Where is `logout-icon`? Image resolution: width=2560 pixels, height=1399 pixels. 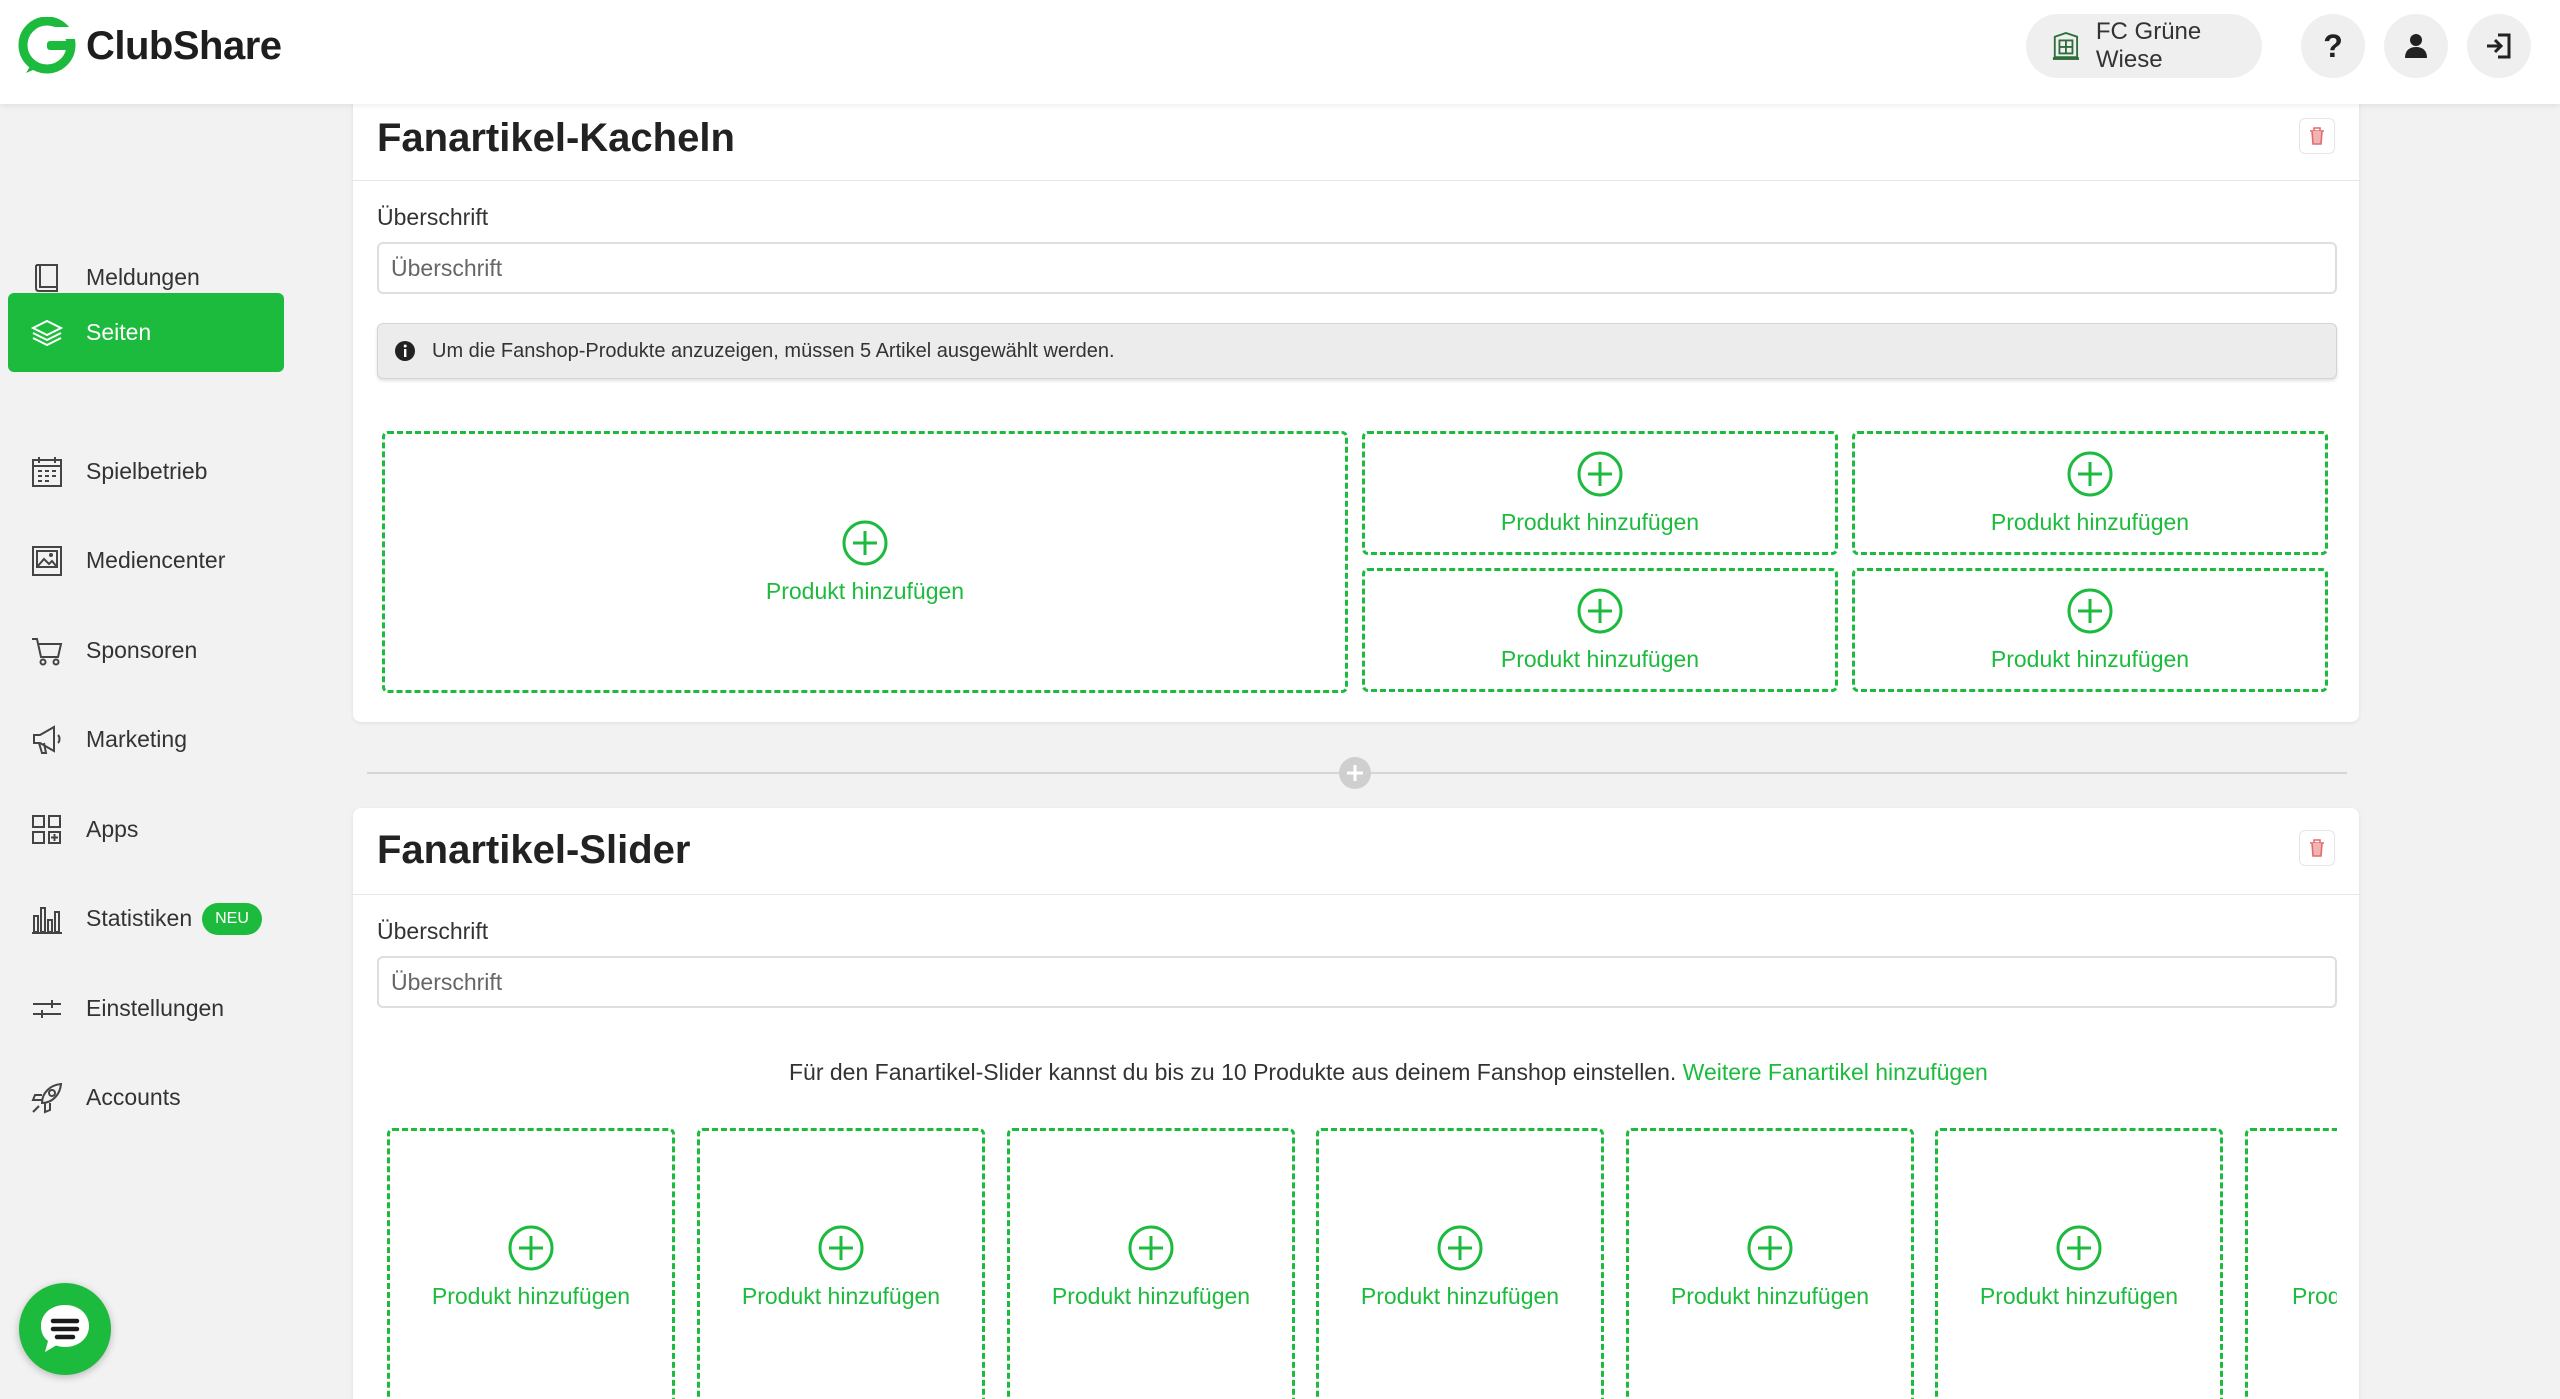 logout-icon is located at coordinates (2499, 46).